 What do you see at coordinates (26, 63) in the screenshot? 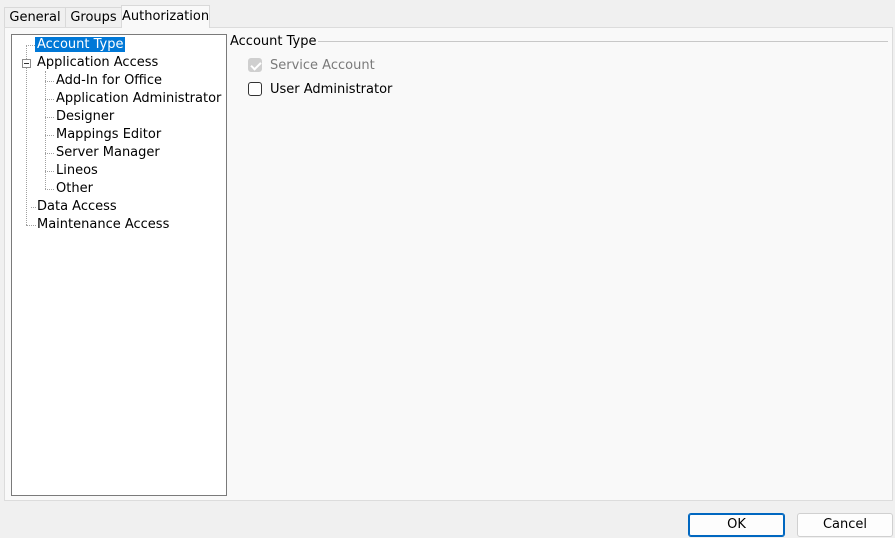
I see `collapse-icon` at bounding box center [26, 63].